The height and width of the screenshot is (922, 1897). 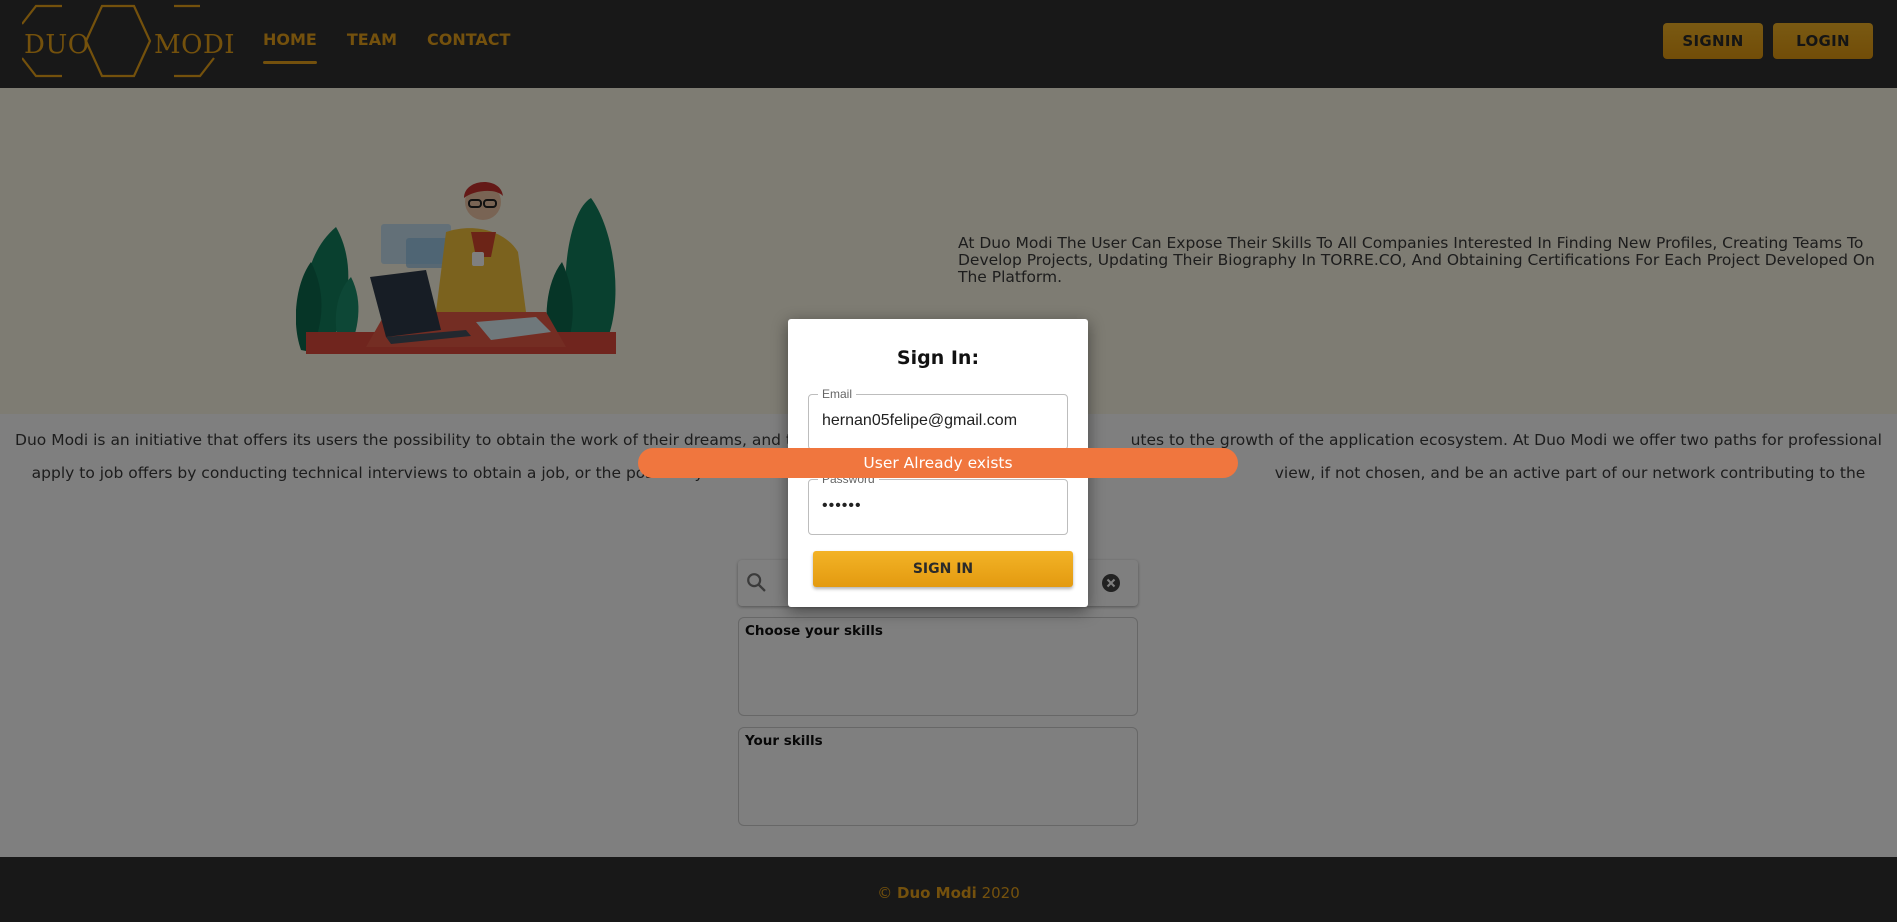 I want to click on email-label: Email, so click(x=837, y=394).